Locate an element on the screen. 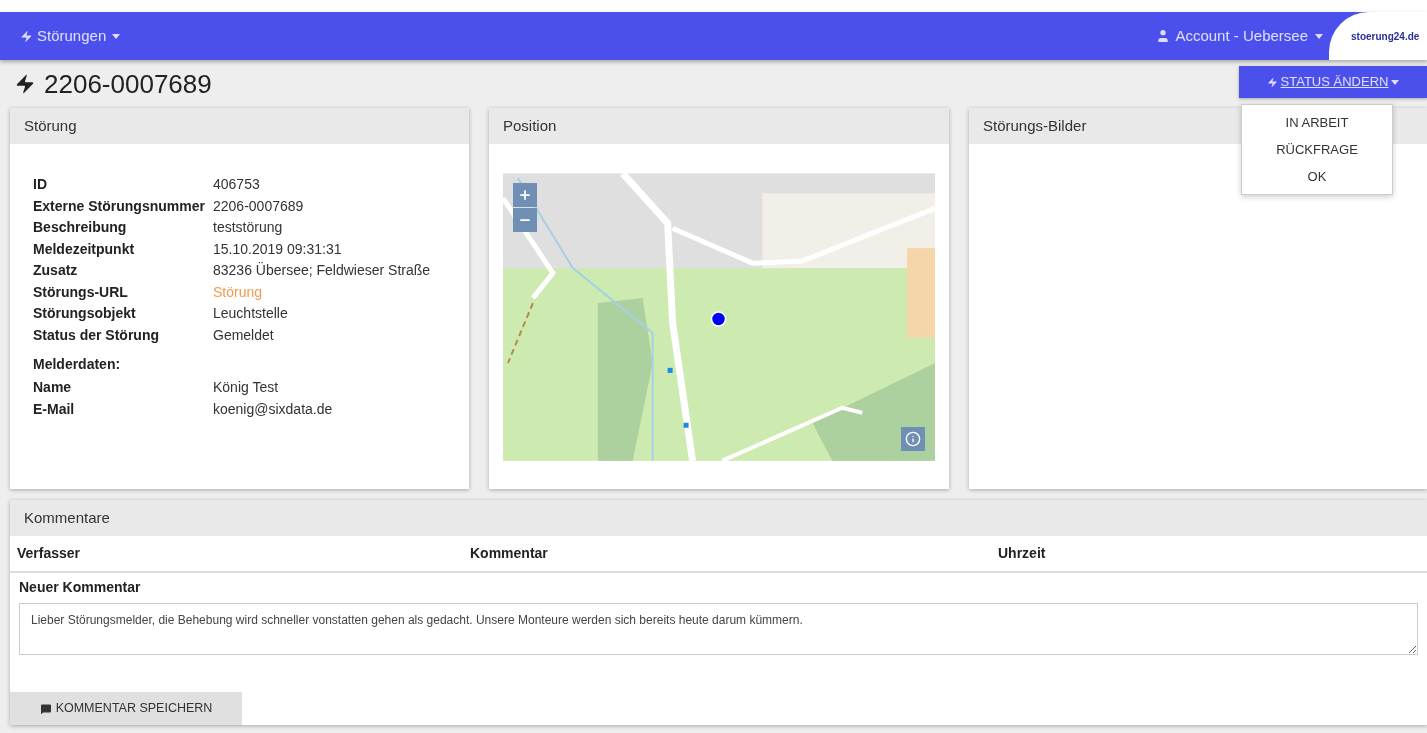 The image size is (1427, 733). field-value: 406753 is located at coordinates (236, 185).